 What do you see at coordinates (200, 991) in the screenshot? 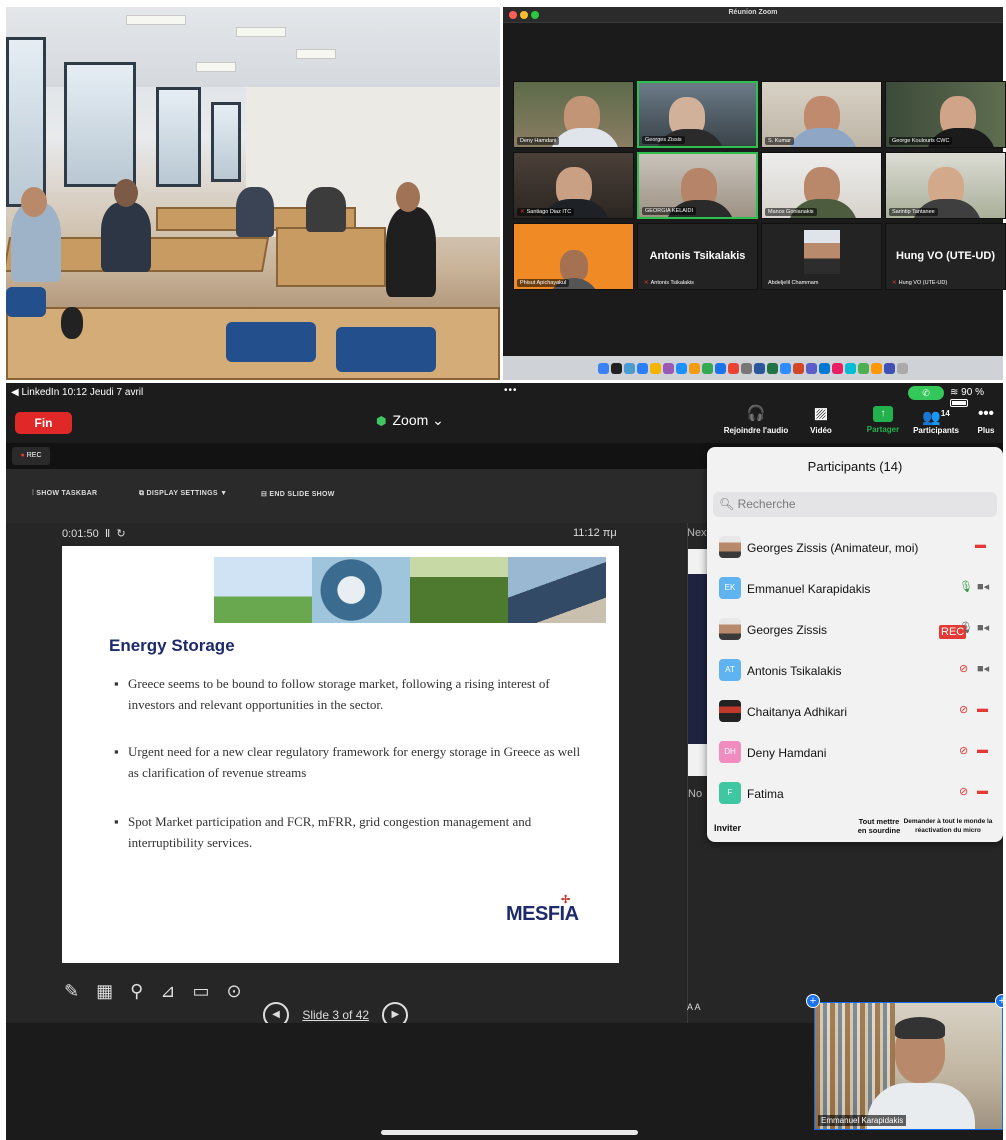
I see `subtitles-icon: ▭` at bounding box center [200, 991].